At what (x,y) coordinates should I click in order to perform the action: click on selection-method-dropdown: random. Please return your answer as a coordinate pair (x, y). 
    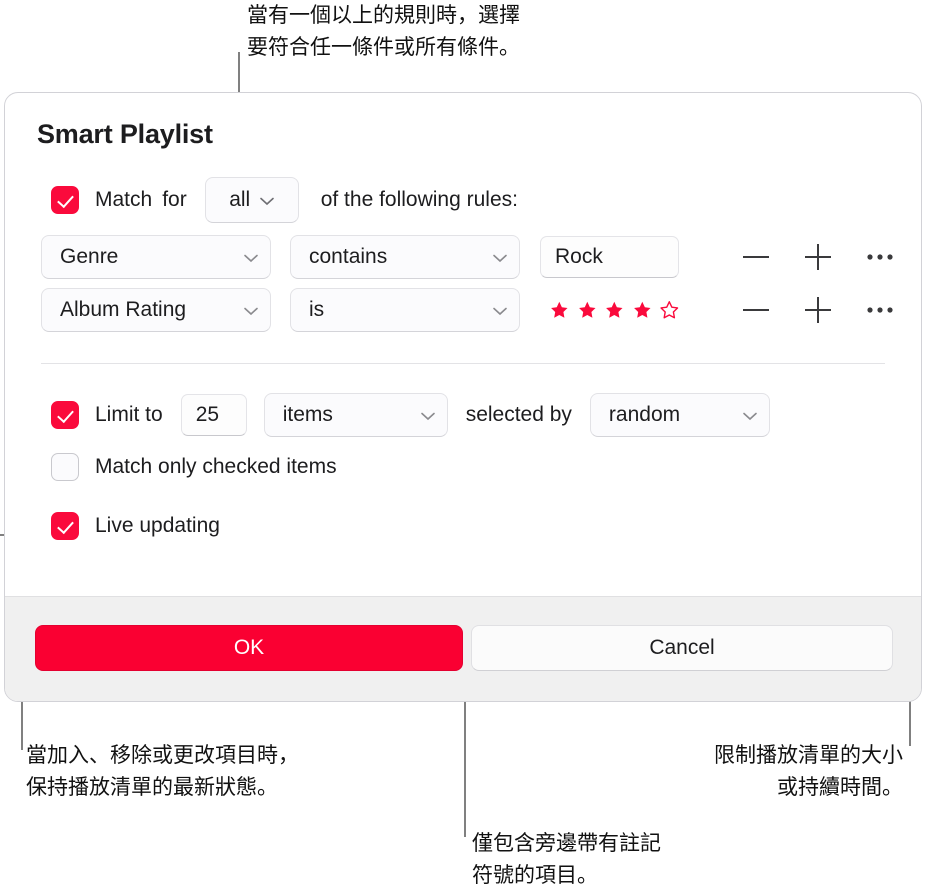
    Looking at the image, I should click on (679, 415).